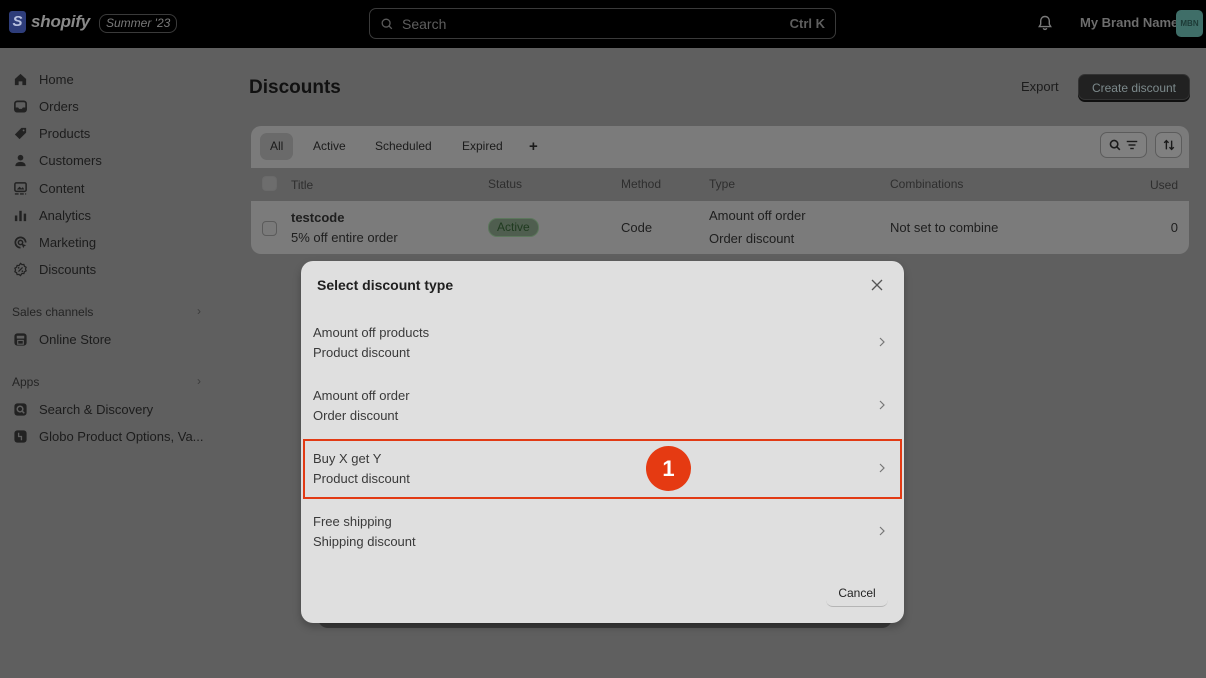 The height and width of the screenshot is (678, 1206). What do you see at coordinates (361, 395) in the screenshot?
I see `option-title: Amount off order` at bounding box center [361, 395].